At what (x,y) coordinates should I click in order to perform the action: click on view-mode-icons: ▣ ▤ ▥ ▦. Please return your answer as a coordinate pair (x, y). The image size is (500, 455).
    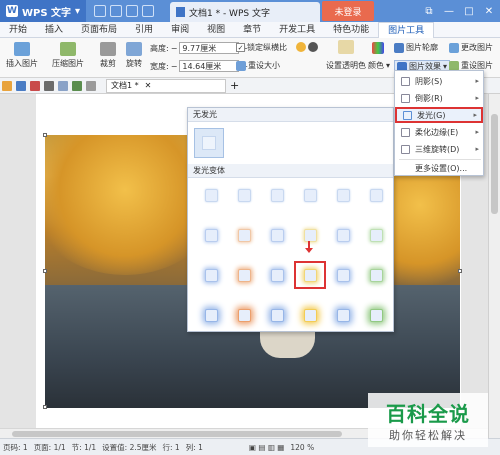
    Looking at the image, I should click on (267, 447).